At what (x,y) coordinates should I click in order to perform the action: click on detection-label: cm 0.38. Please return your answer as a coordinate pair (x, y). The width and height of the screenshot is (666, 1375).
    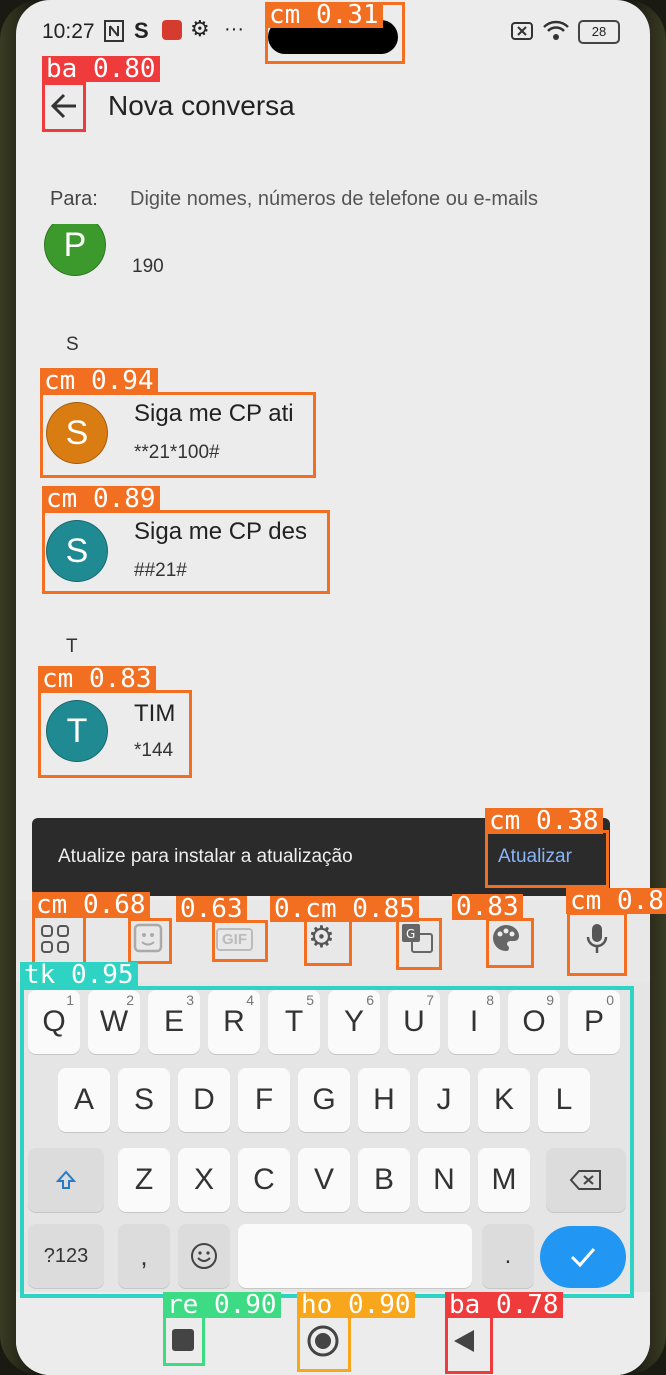
    Looking at the image, I should click on (544, 821).